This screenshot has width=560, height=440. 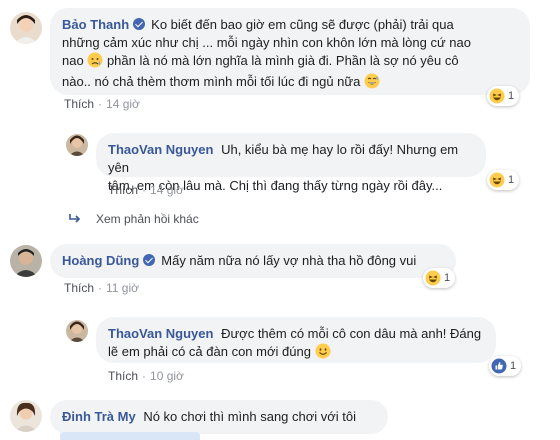 What do you see at coordinates (209, 351) in the screenshot?
I see `comment-text: lẽ em phải có cả đàn con mới đúng` at bounding box center [209, 351].